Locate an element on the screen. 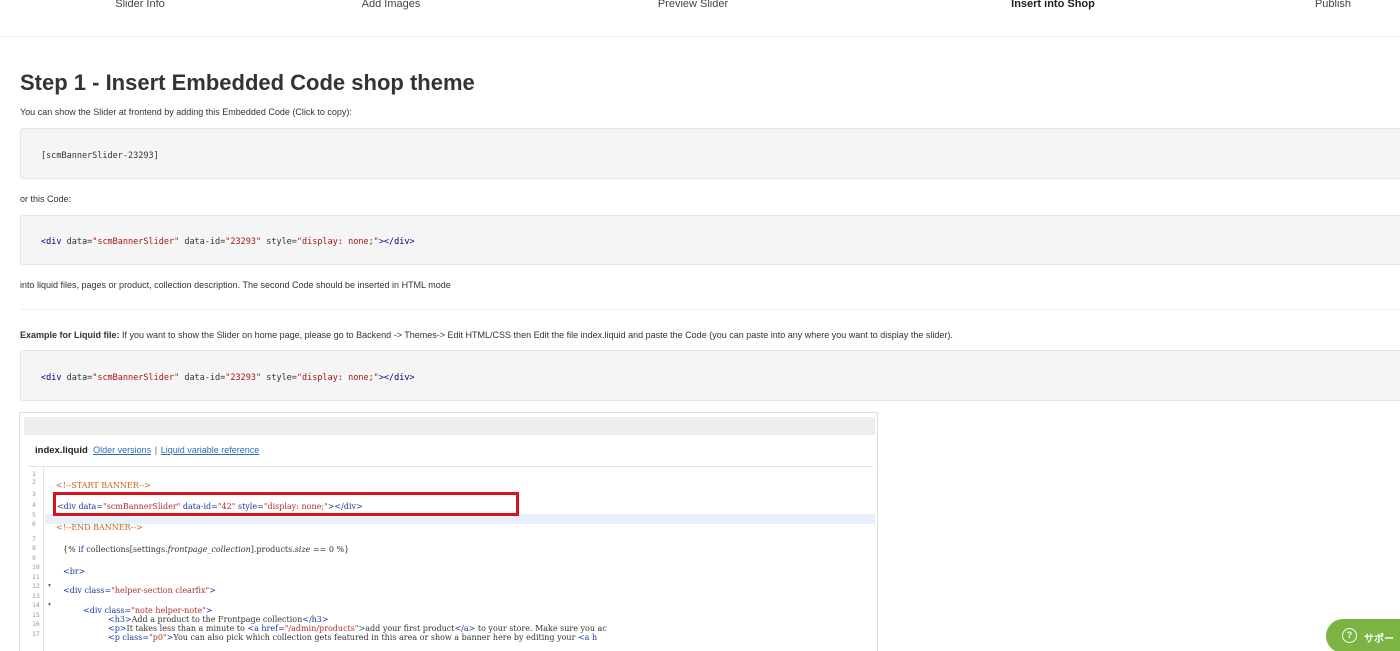 The height and width of the screenshot is (651, 1400). line-number: 17 is located at coordinates (36, 634).